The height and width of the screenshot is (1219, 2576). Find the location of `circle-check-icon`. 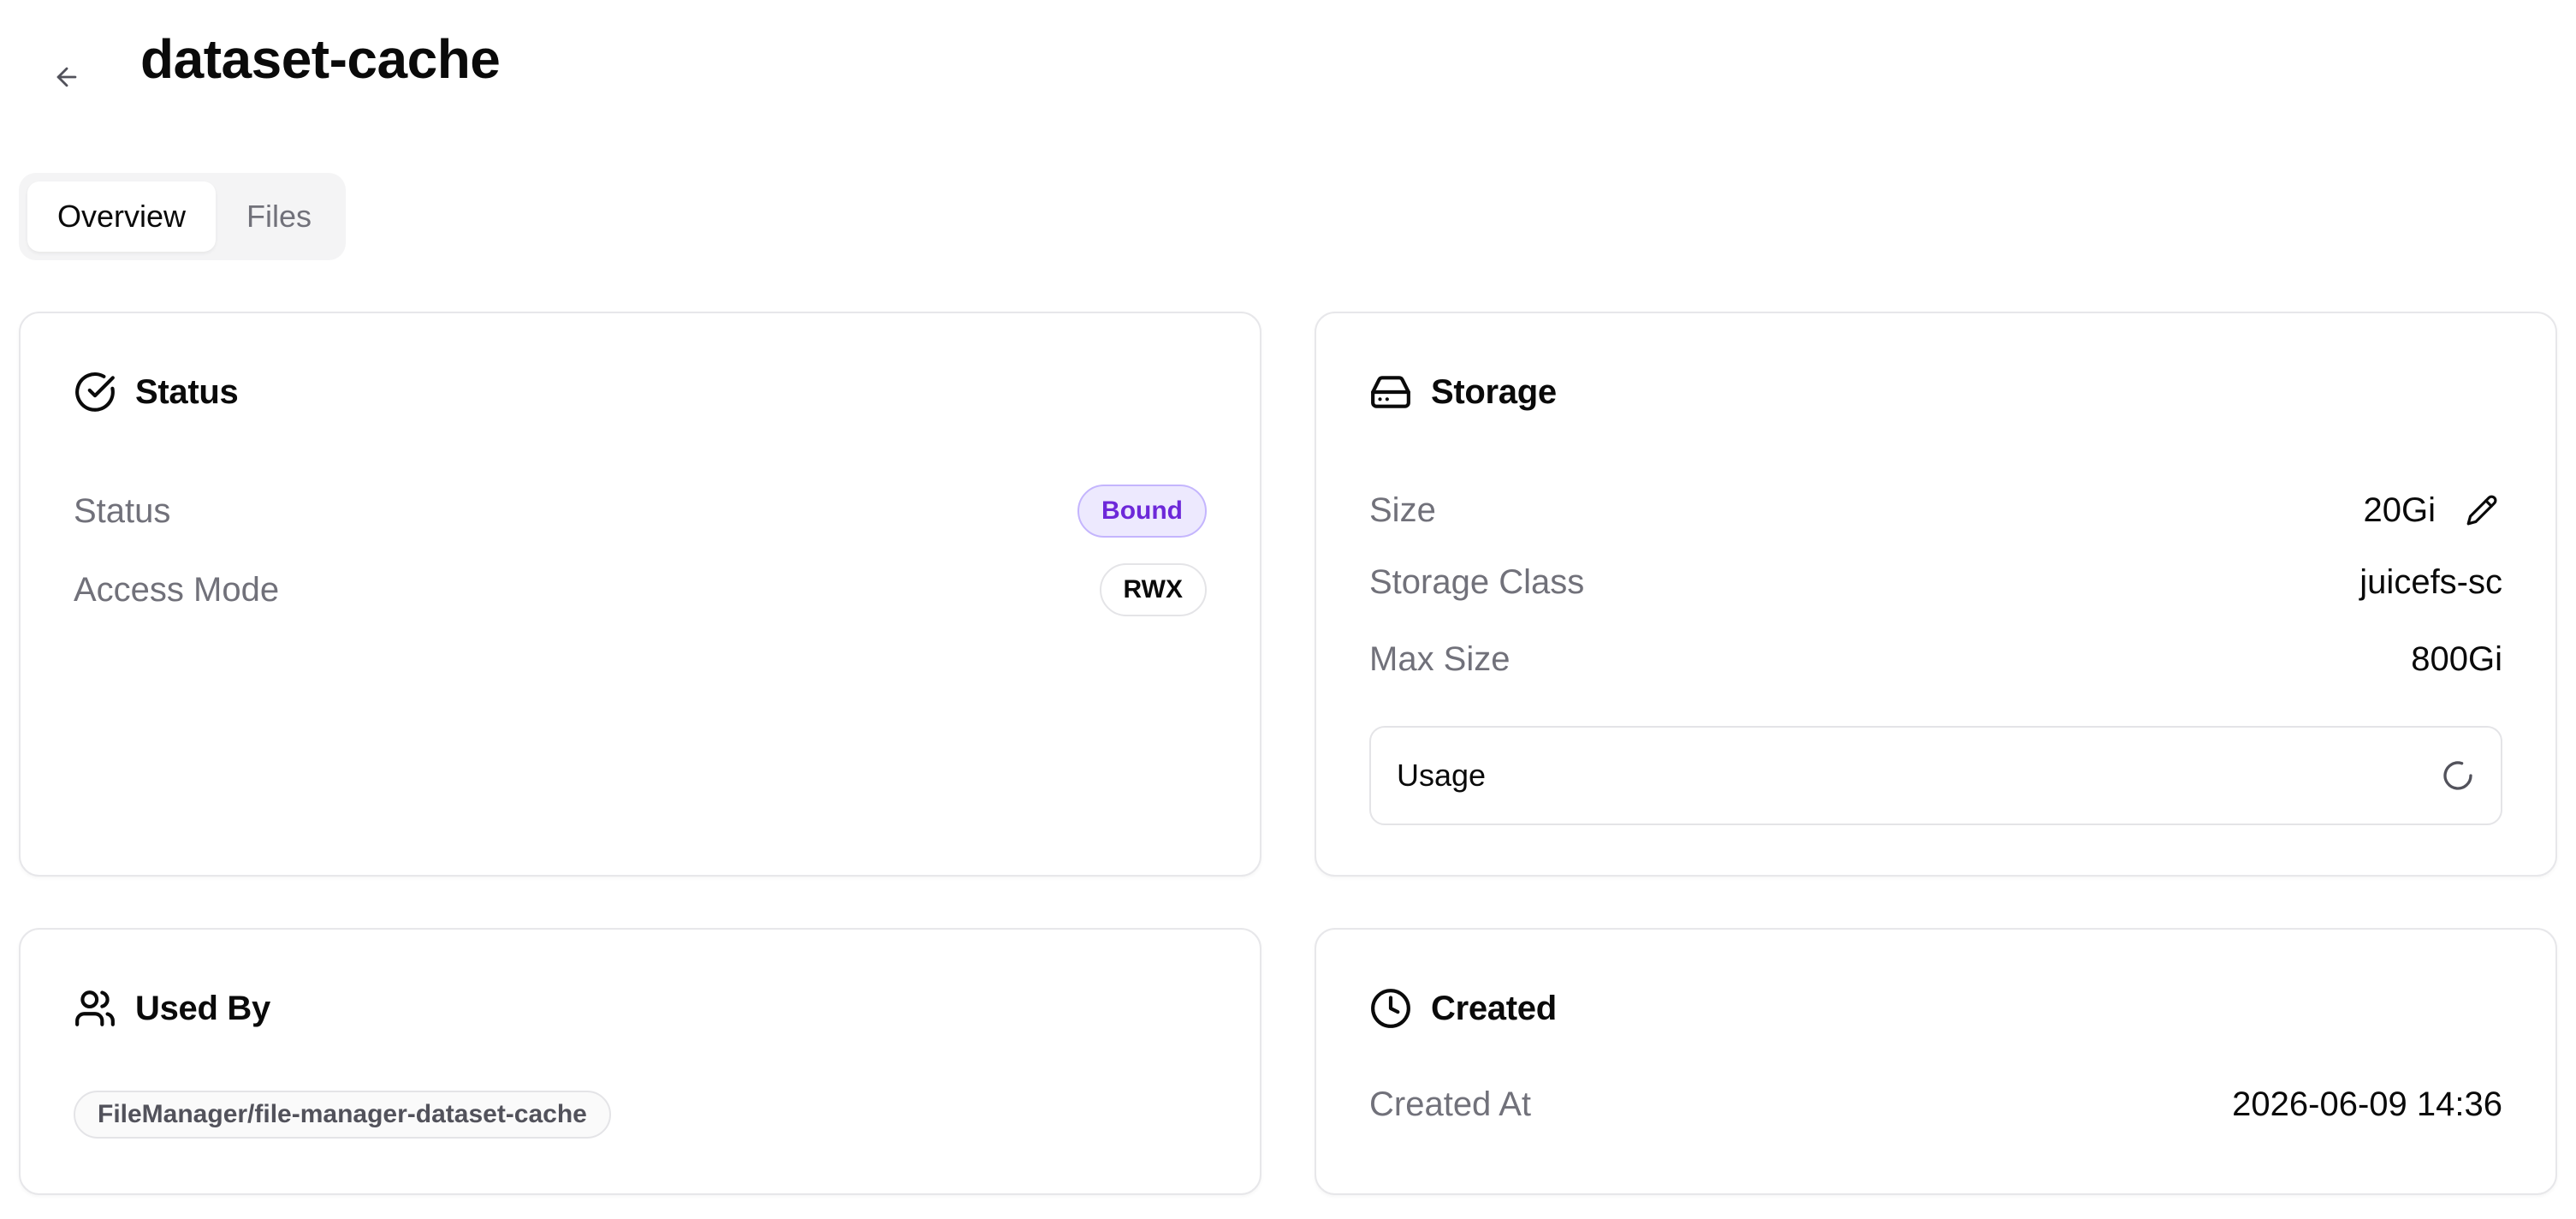

circle-check-icon is located at coordinates (95, 392).